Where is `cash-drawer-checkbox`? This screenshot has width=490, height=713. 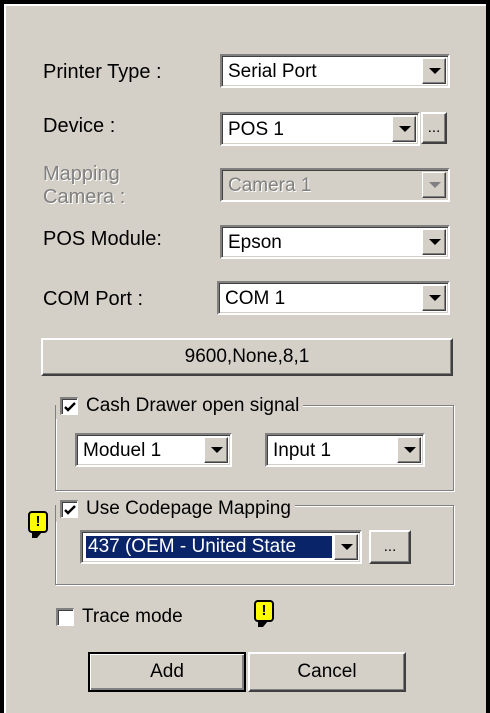 cash-drawer-checkbox is located at coordinates (69, 406).